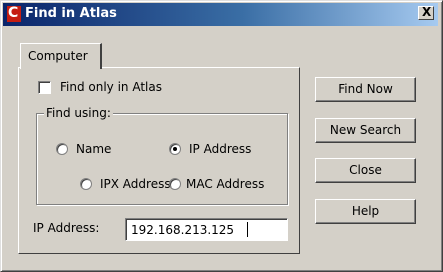 The height and width of the screenshot is (272, 443). What do you see at coordinates (58, 56) in the screenshot?
I see `tab-computer-label: Computer` at bounding box center [58, 56].